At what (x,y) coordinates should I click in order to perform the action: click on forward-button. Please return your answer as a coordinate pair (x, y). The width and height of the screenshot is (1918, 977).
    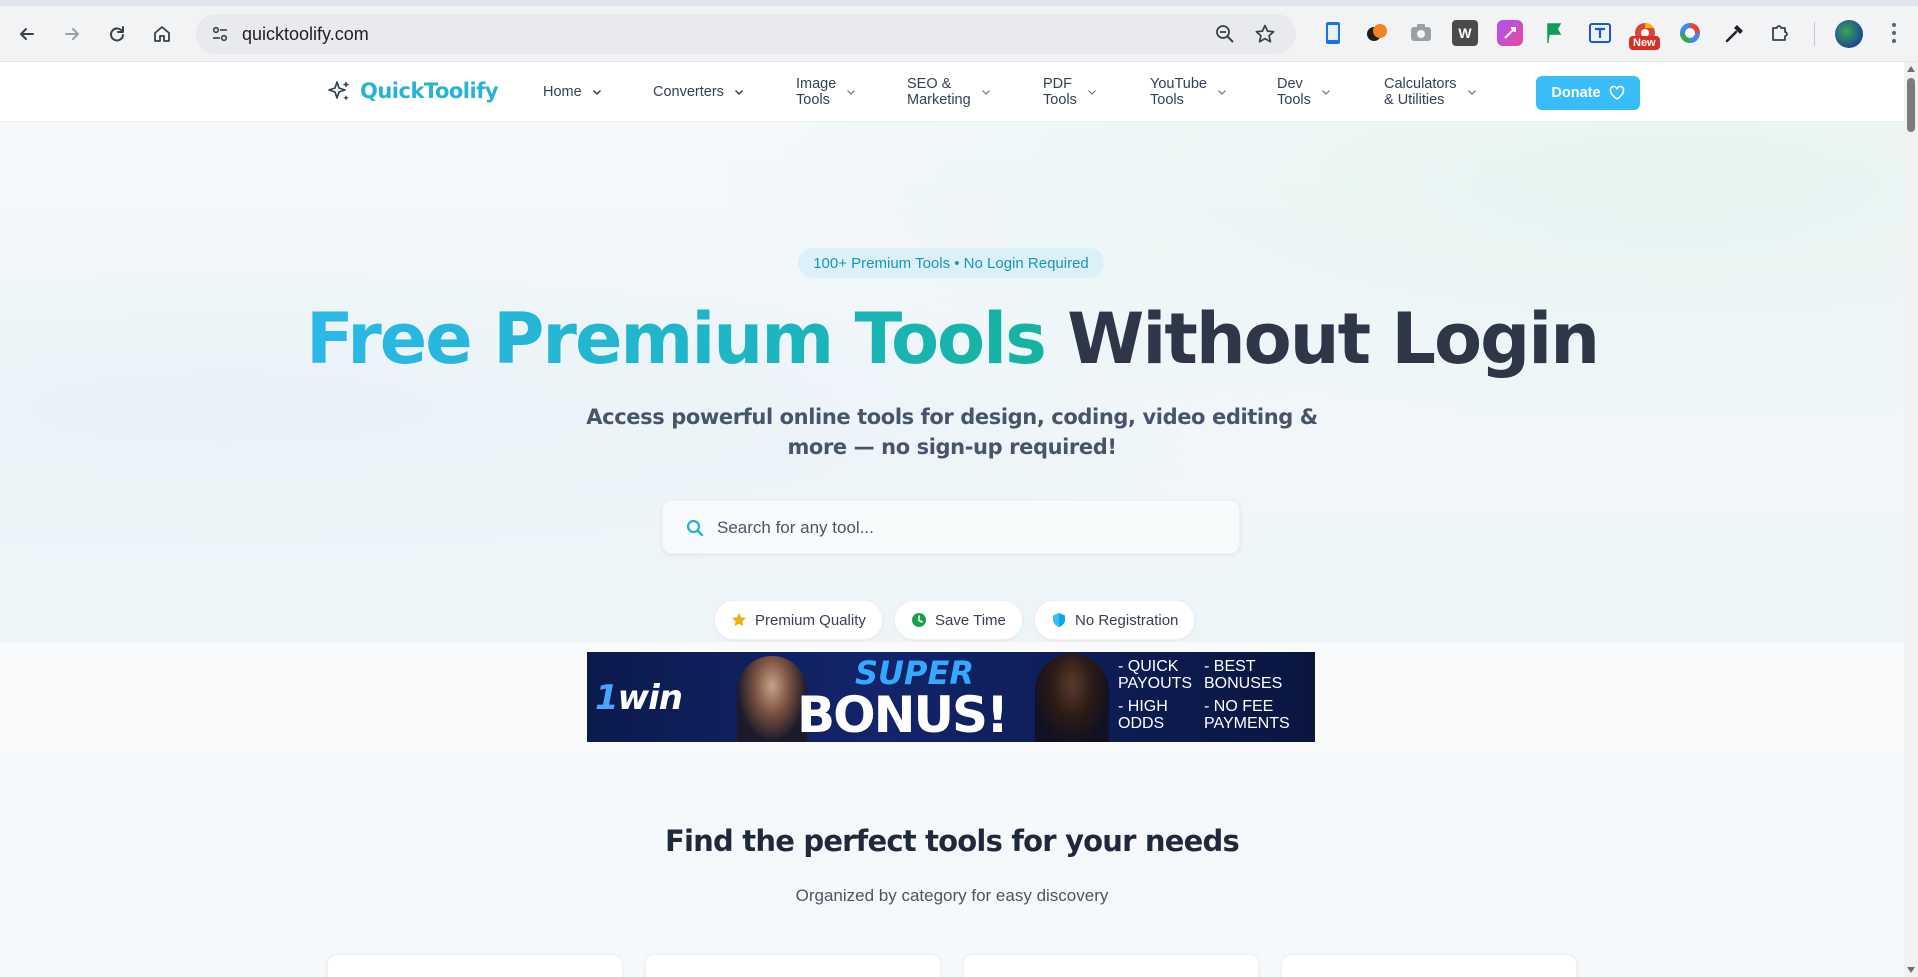
    Looking at the image, I should click on (72, 34).